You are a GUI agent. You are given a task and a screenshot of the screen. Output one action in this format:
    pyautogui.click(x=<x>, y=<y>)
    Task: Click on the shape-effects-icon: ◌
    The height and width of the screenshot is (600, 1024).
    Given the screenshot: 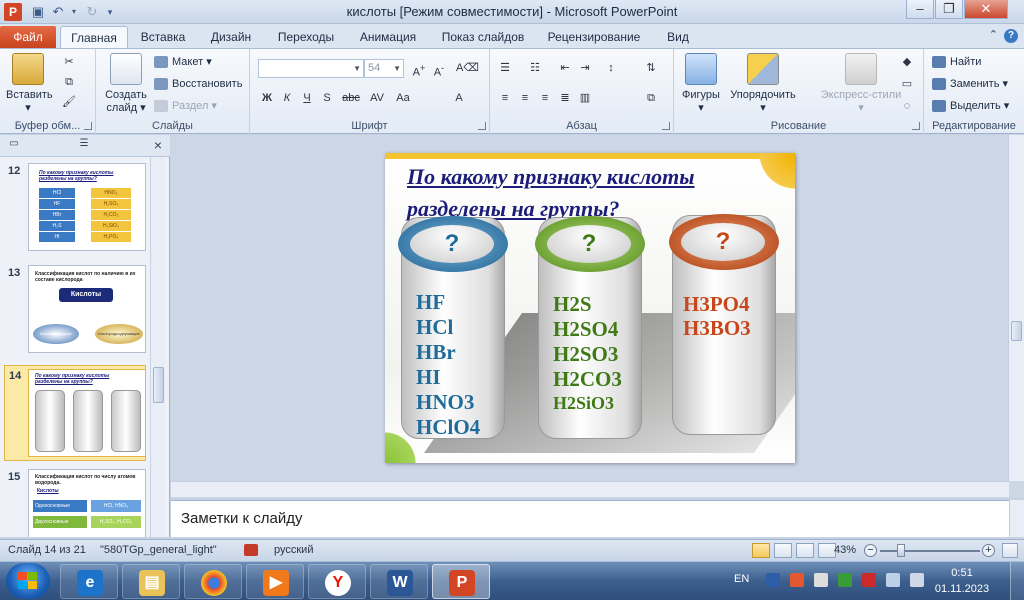 What is the action you would take?
    pyautogui.click(x=907, y=106)
    